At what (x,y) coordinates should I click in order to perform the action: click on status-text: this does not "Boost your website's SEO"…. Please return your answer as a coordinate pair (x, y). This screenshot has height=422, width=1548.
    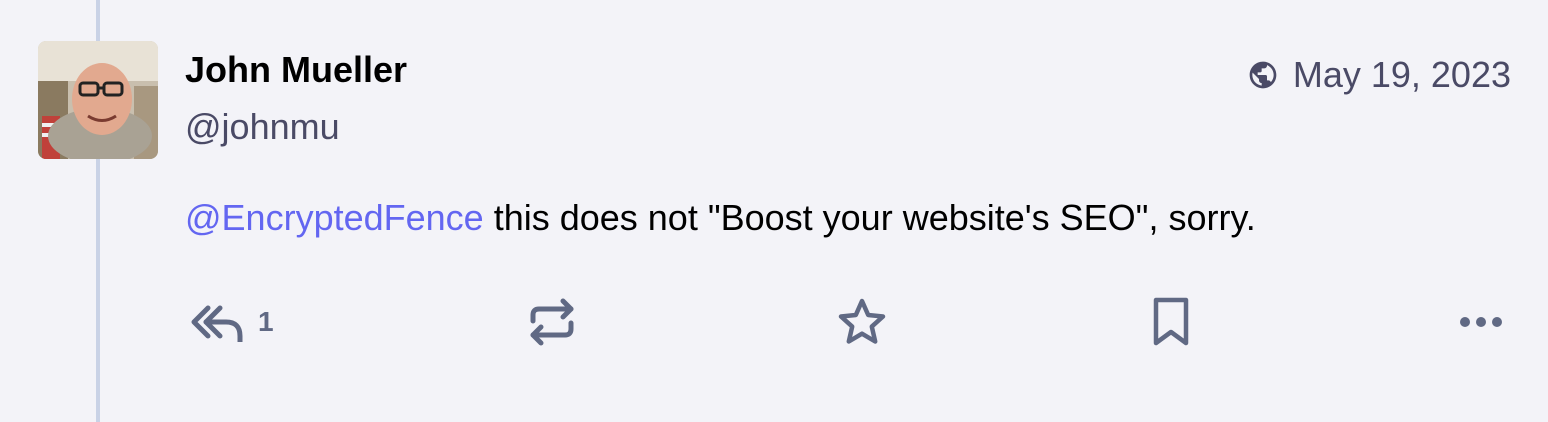
    Looking at the image, I should click on (869, 217).